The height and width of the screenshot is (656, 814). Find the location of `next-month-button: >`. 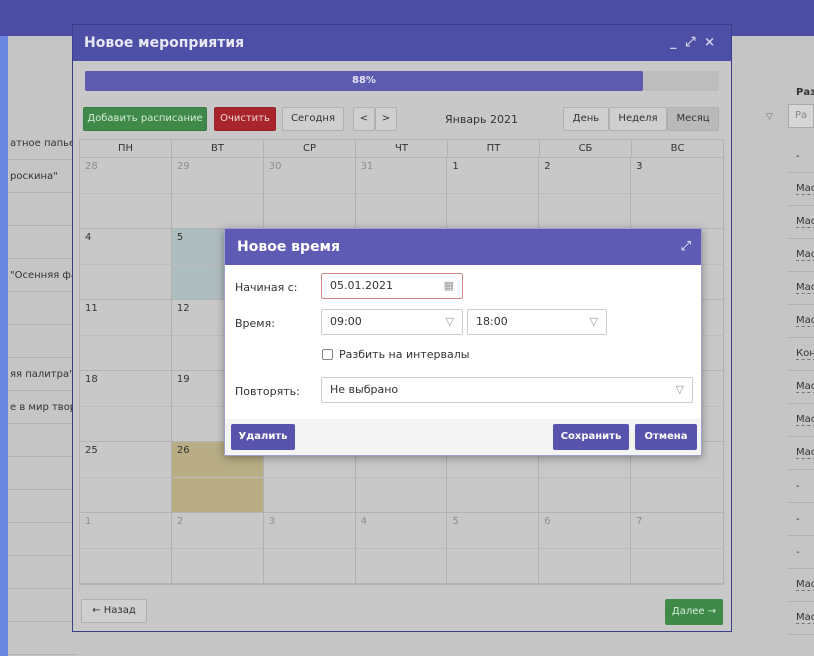

next-month-button: > is located at coordinates (386, 119).